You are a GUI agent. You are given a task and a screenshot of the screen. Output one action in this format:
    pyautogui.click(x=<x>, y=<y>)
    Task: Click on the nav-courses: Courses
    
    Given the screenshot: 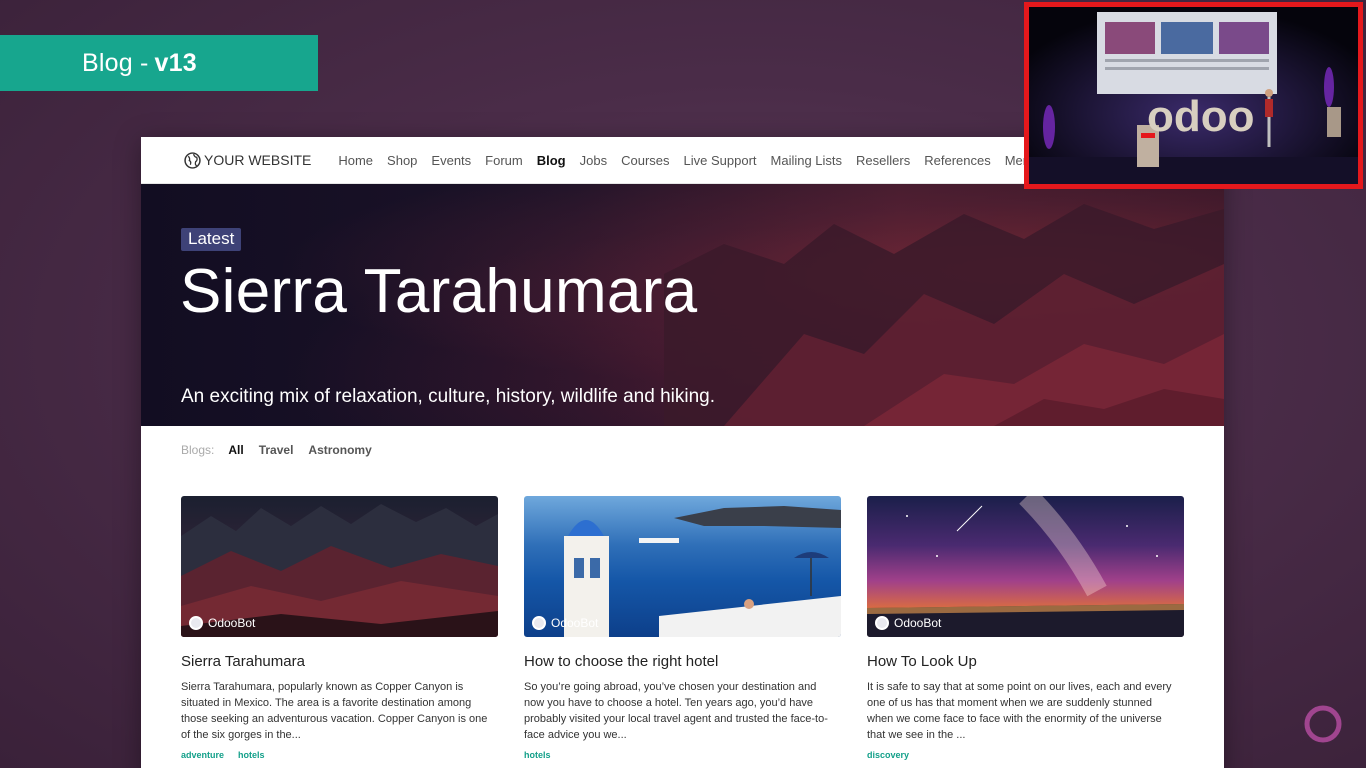 What is the action you would take?
    pyautogui.click(x=645, y=160)
    